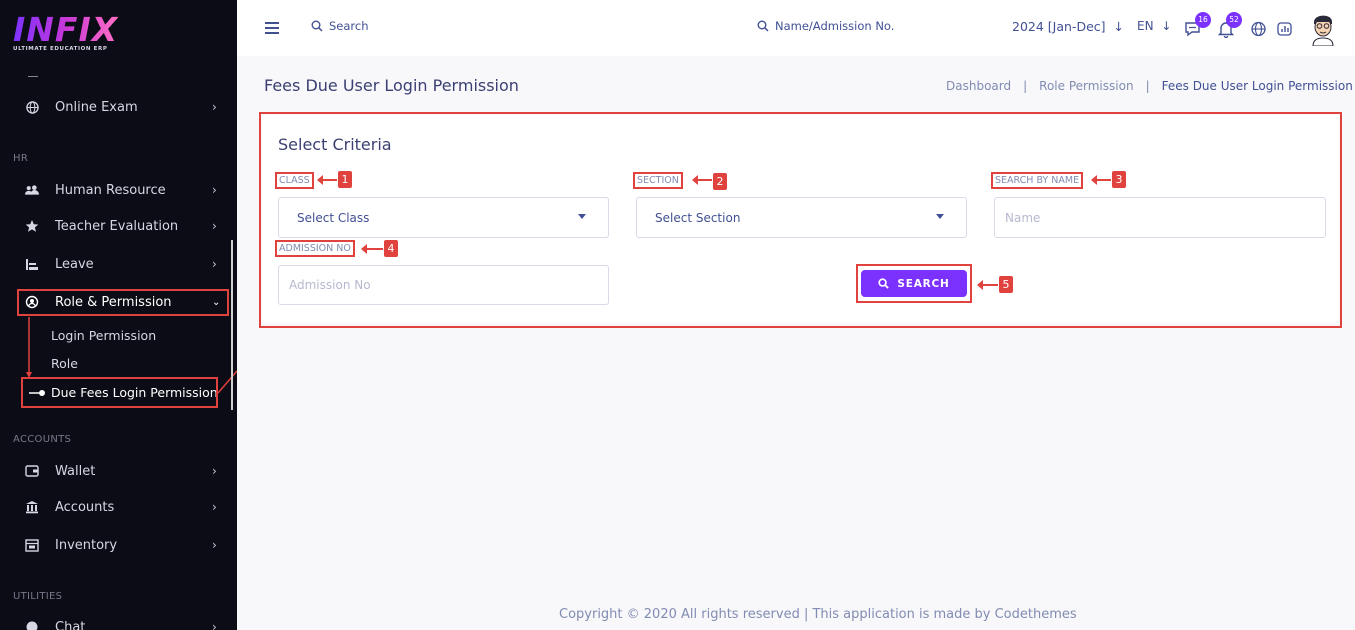  I want to click on messages-icon: 16, so click(1197, 25).